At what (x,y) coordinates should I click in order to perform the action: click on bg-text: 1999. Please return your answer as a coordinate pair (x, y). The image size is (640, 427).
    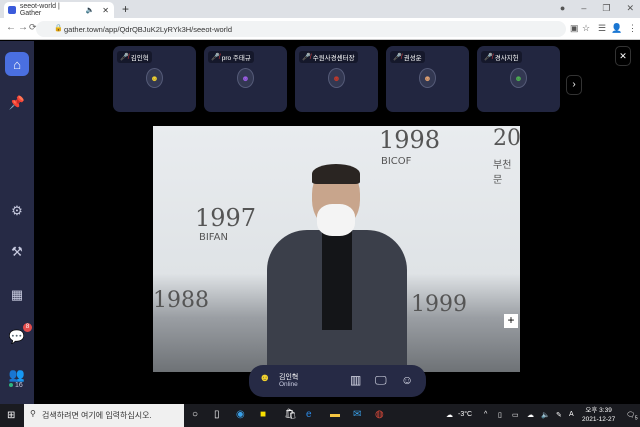
    Looking at the image, I should click on (439, 304).